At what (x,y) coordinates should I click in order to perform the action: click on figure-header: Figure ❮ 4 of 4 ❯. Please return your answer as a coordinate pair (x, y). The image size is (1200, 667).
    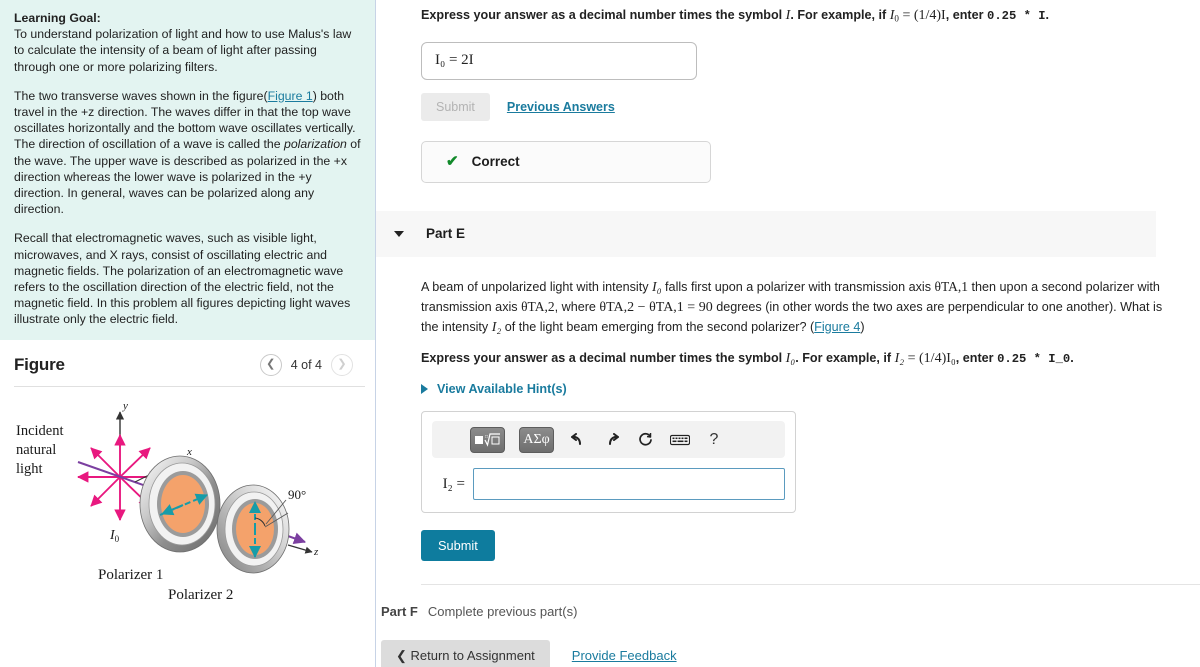
    Looking at the image, I should click on (187, 363).